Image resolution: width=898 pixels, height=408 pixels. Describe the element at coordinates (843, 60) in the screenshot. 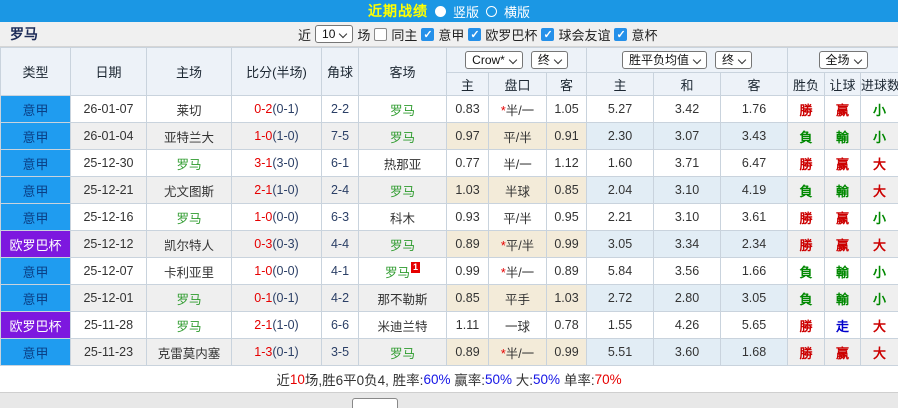

I see `period-select: 全场` at that location.